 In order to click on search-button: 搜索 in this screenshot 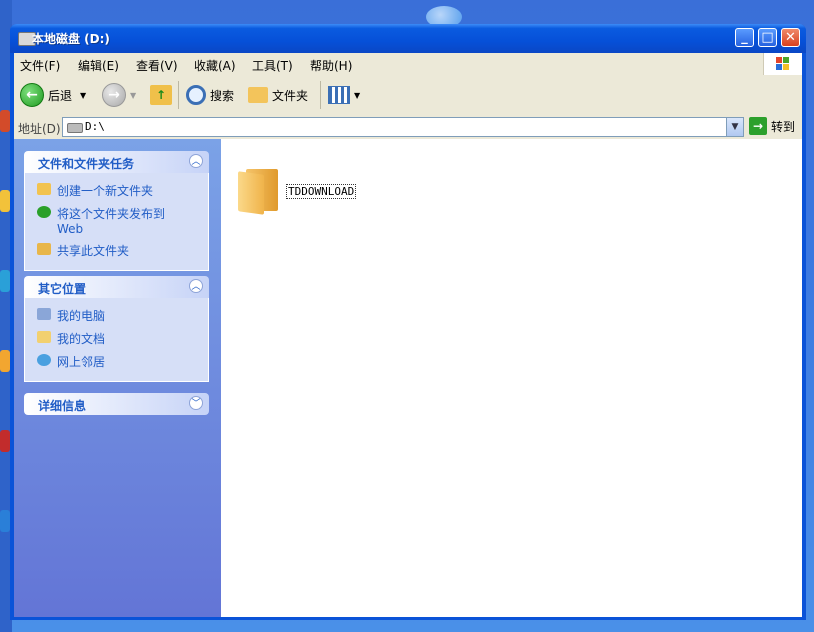, I will do `click(210, 95)`.